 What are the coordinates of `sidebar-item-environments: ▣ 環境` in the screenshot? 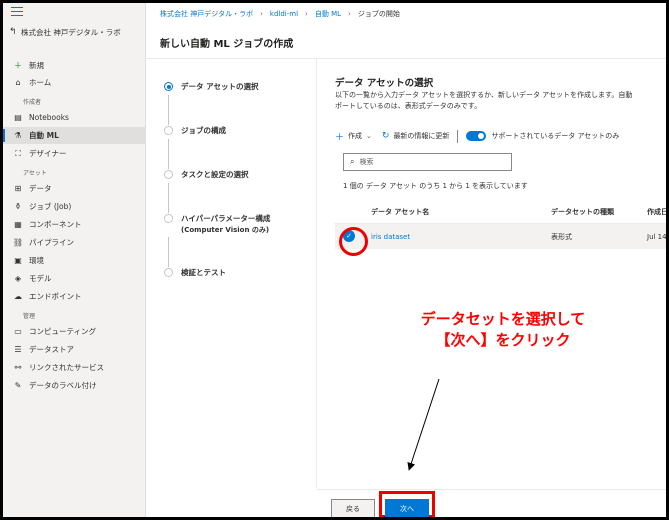 It's located at (74, 260).